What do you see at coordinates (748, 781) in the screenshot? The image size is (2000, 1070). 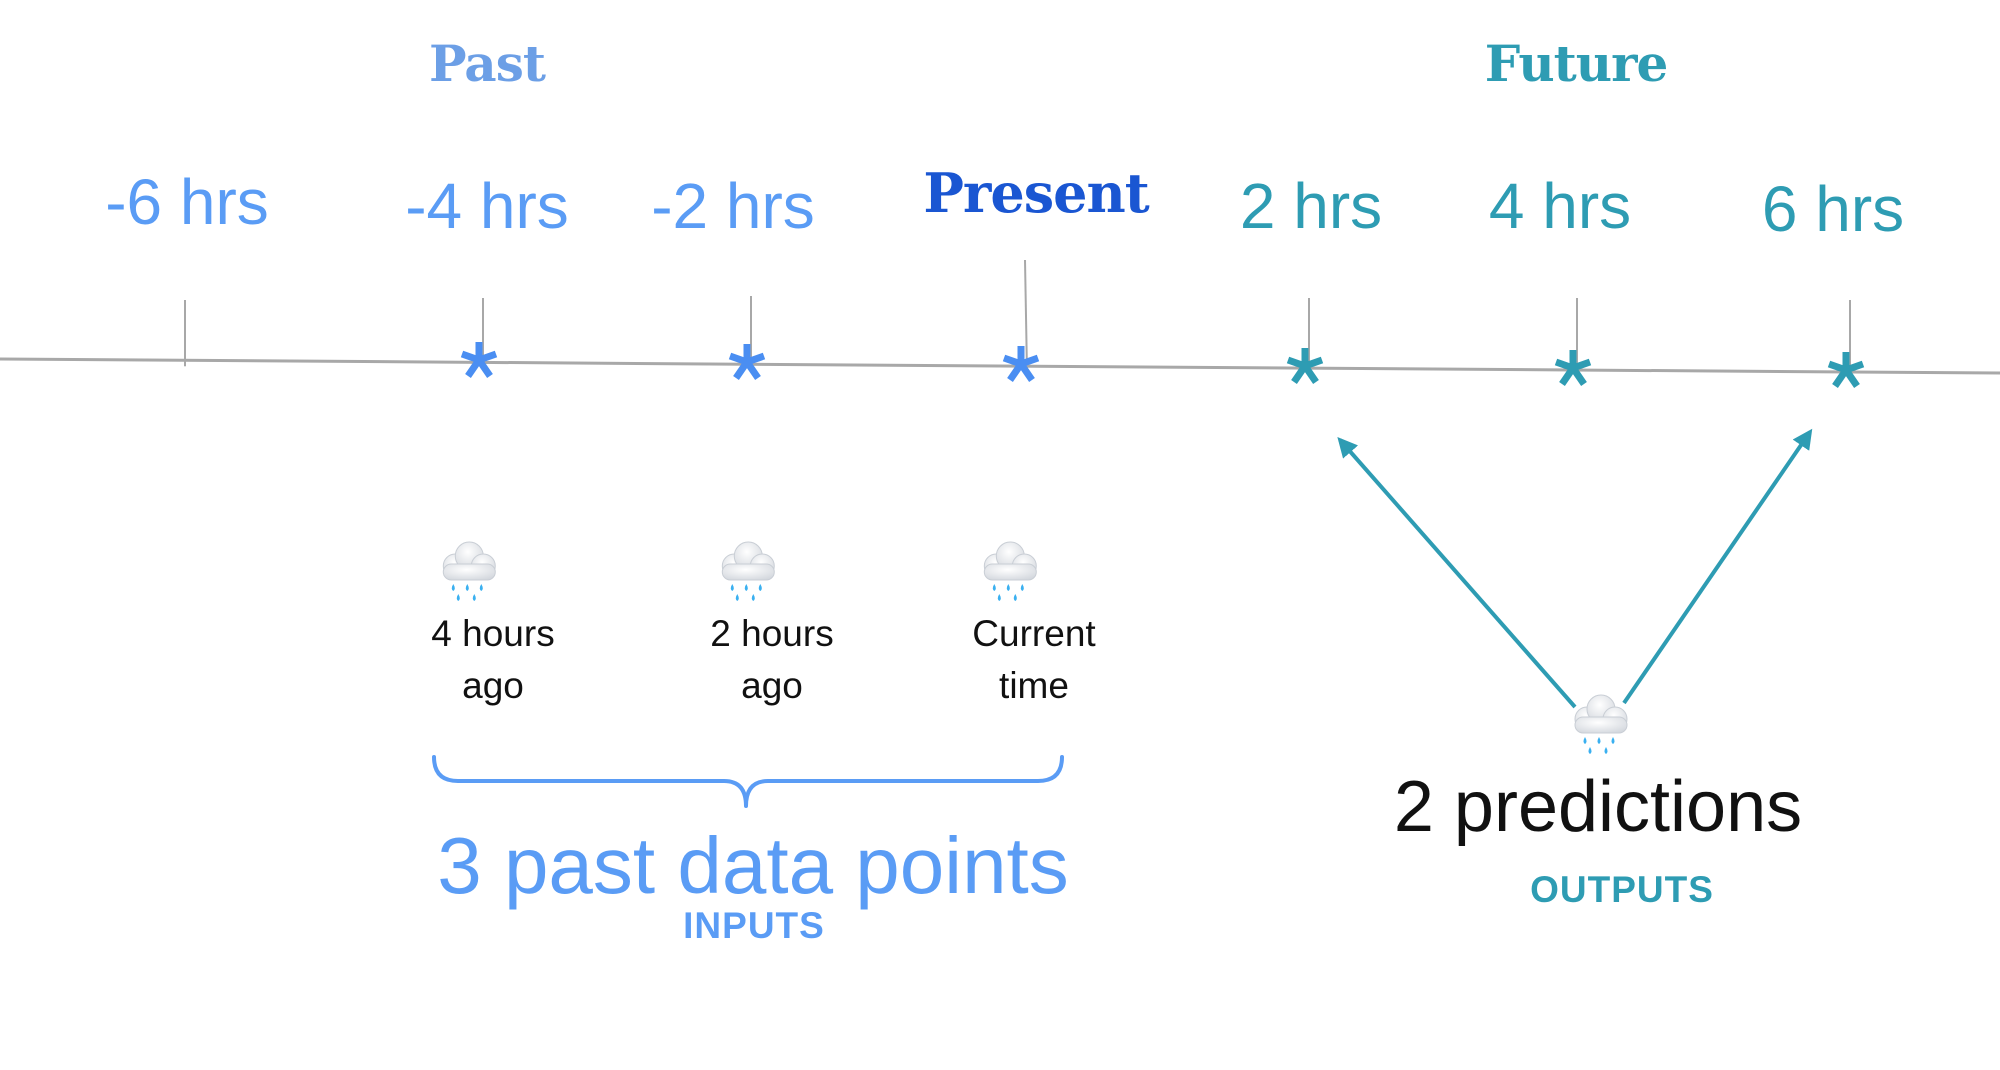 I see `inputs-brace` at bounding box center [748, 781].